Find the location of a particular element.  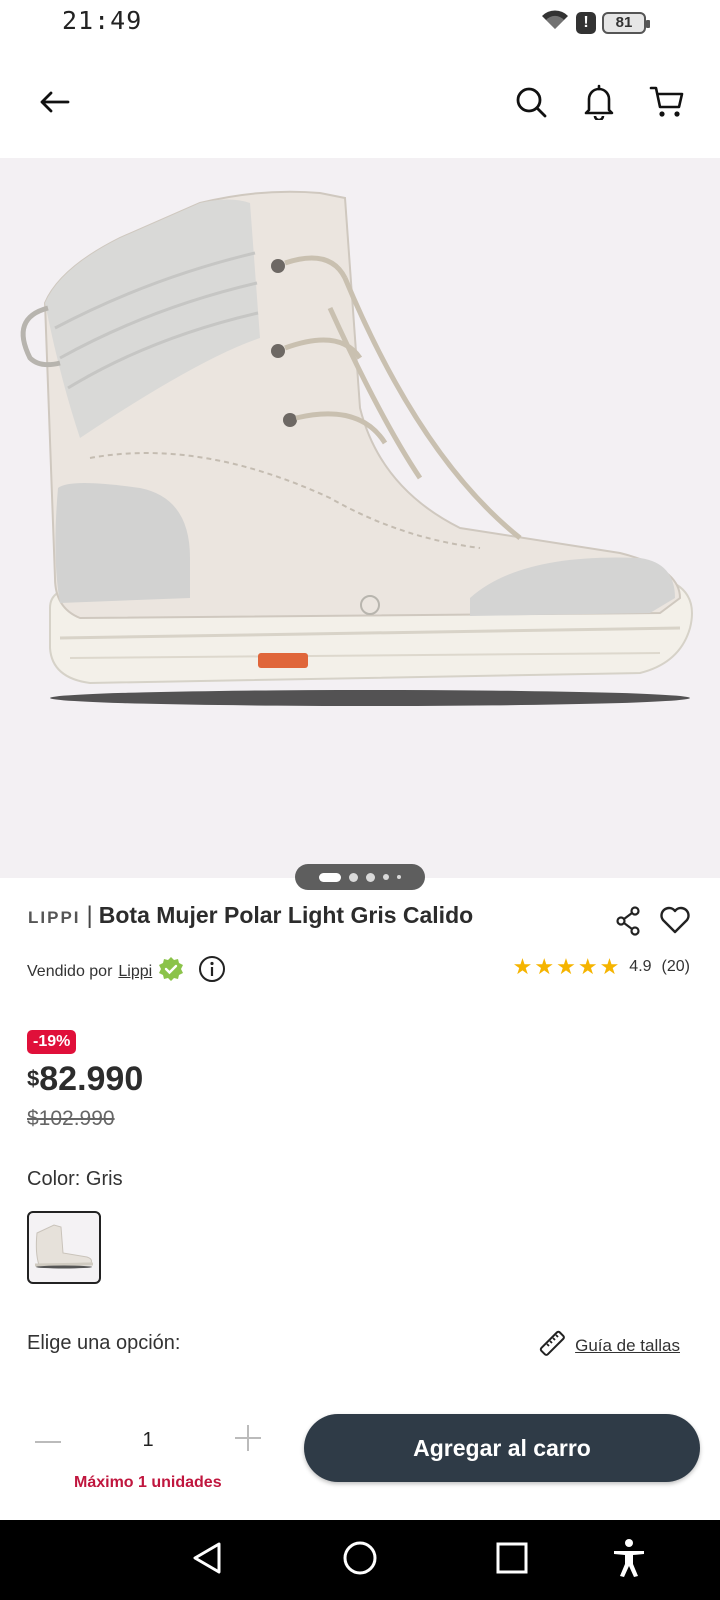

bell-icon is located at coordinates (599, 104).